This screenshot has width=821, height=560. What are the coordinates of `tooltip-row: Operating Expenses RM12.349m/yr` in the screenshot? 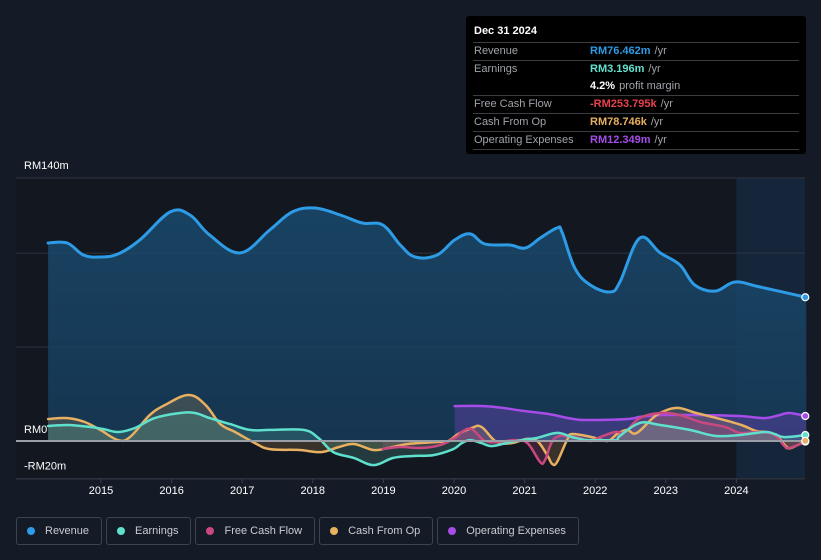 It's located at (636, 140).